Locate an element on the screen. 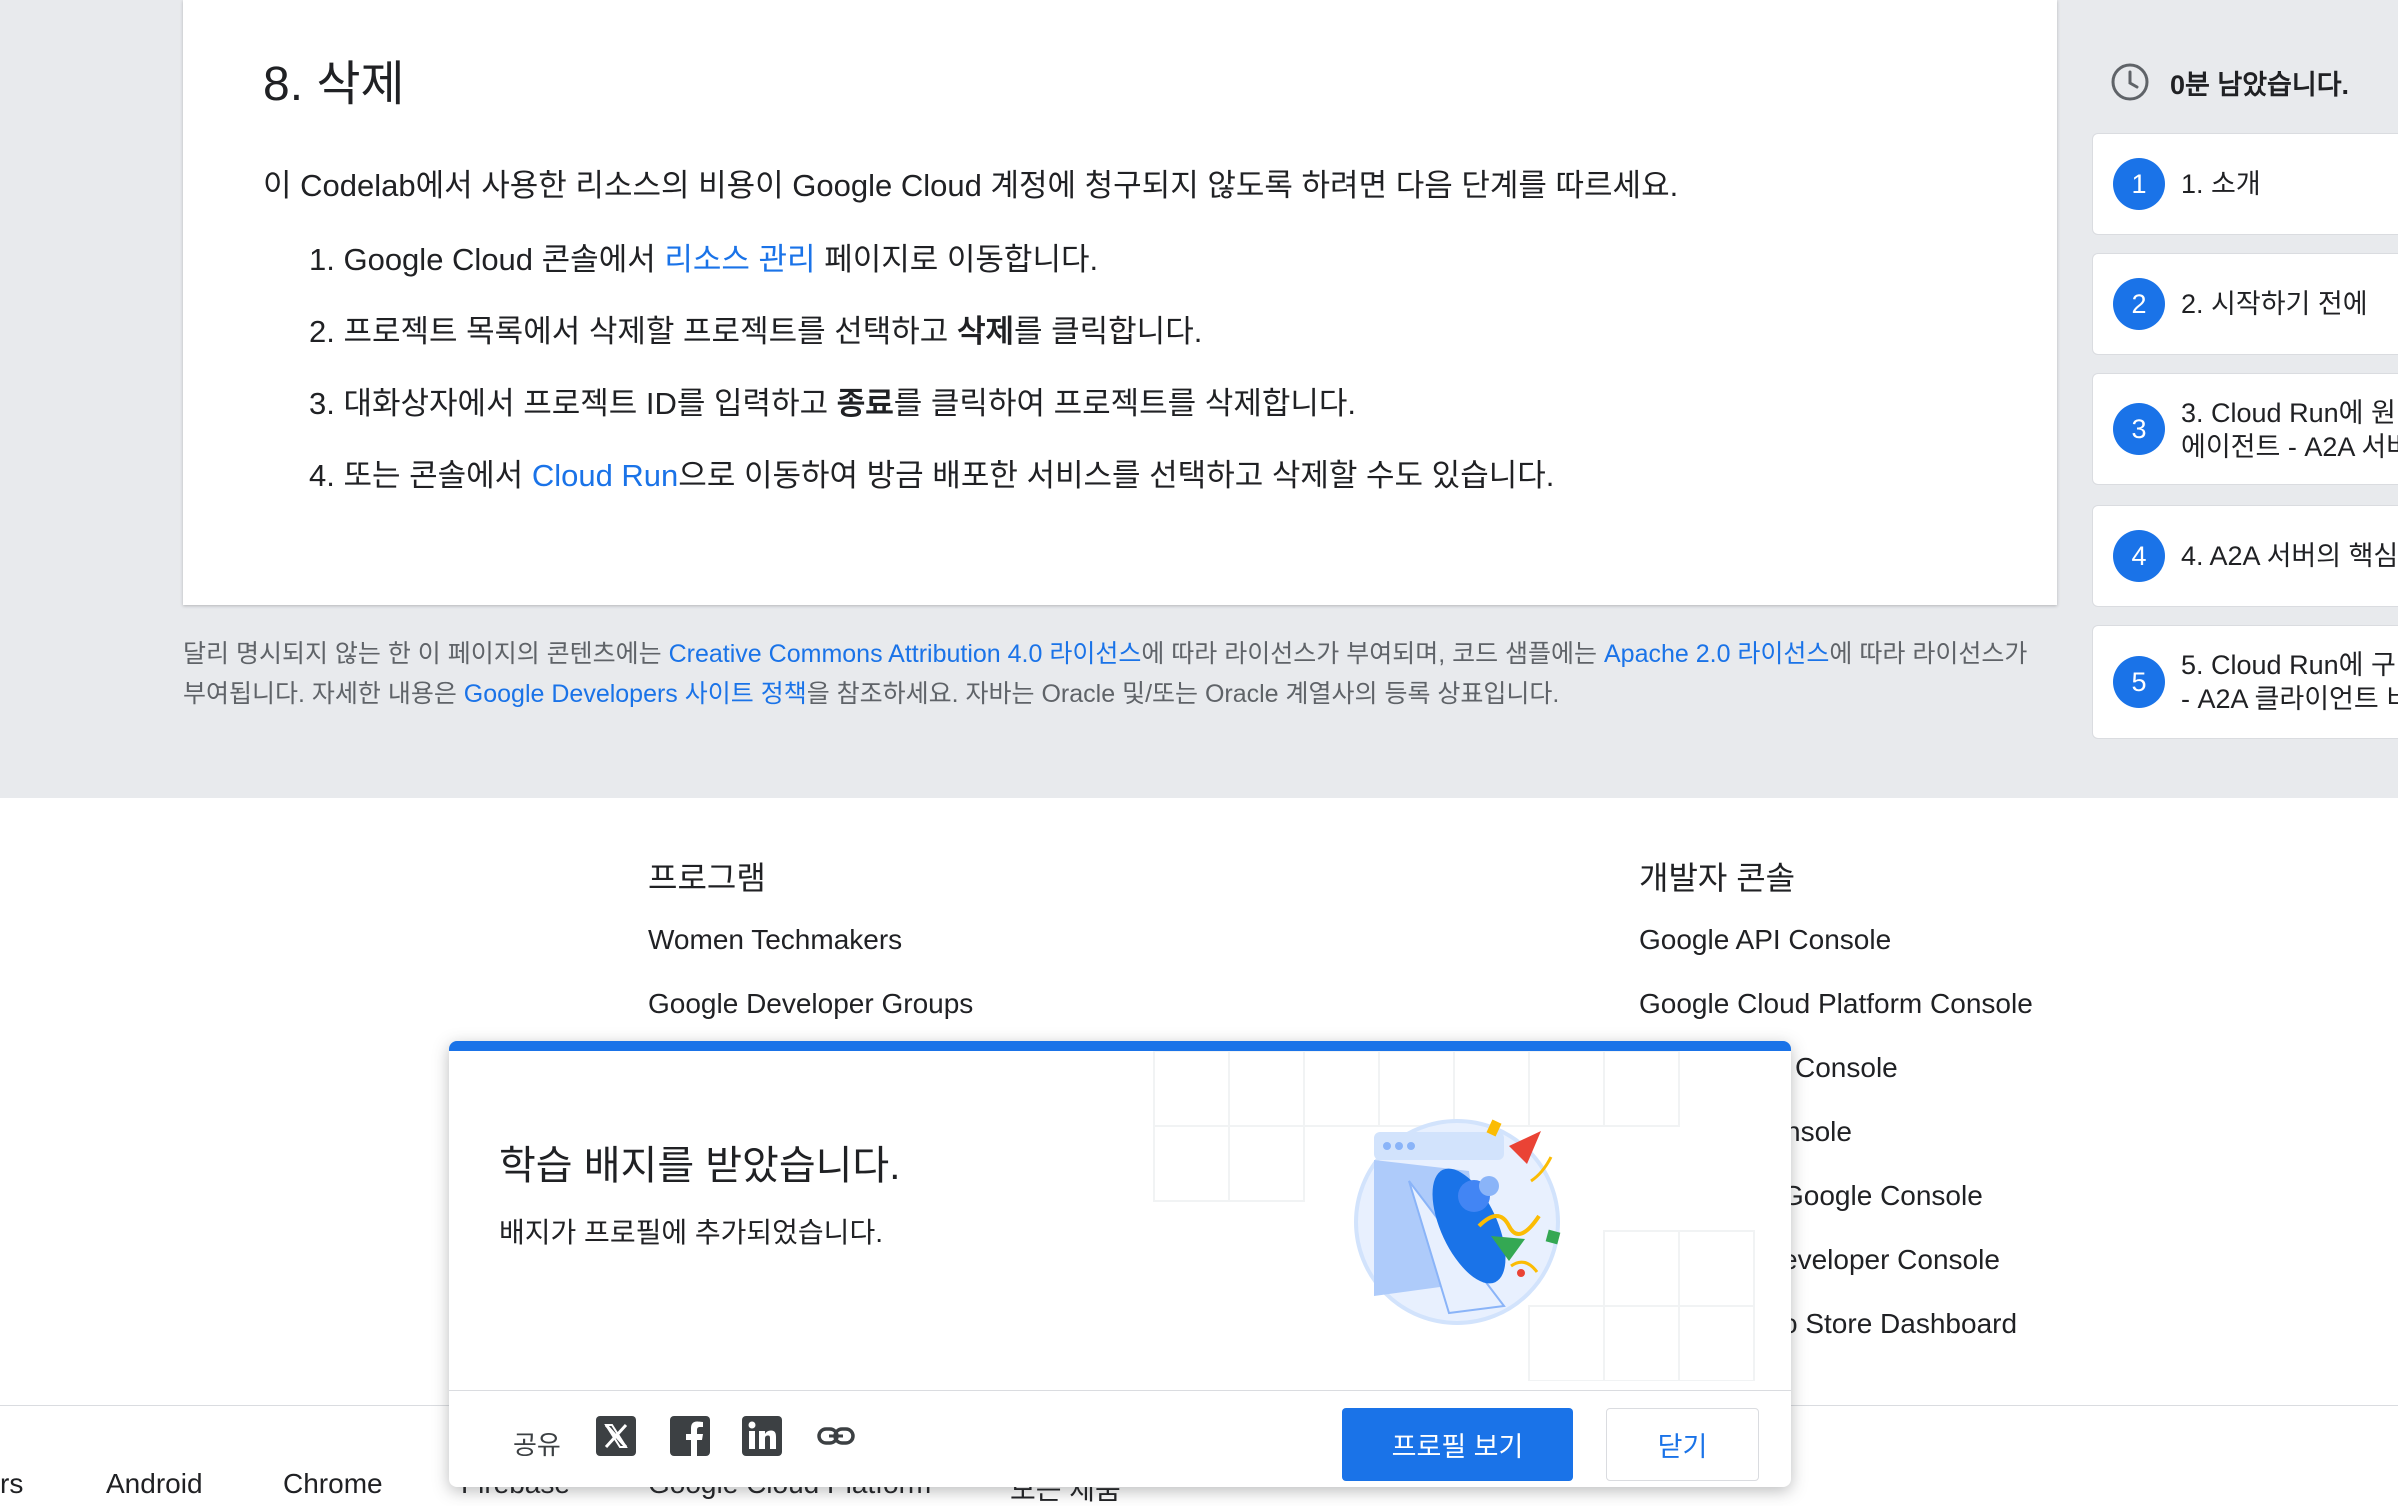 This screenshot has width=2398, height=1506. toc-step-label: 3. Cloud Run에 원에이전트 - A2A 서버 is located at coordinates (2289, 430).